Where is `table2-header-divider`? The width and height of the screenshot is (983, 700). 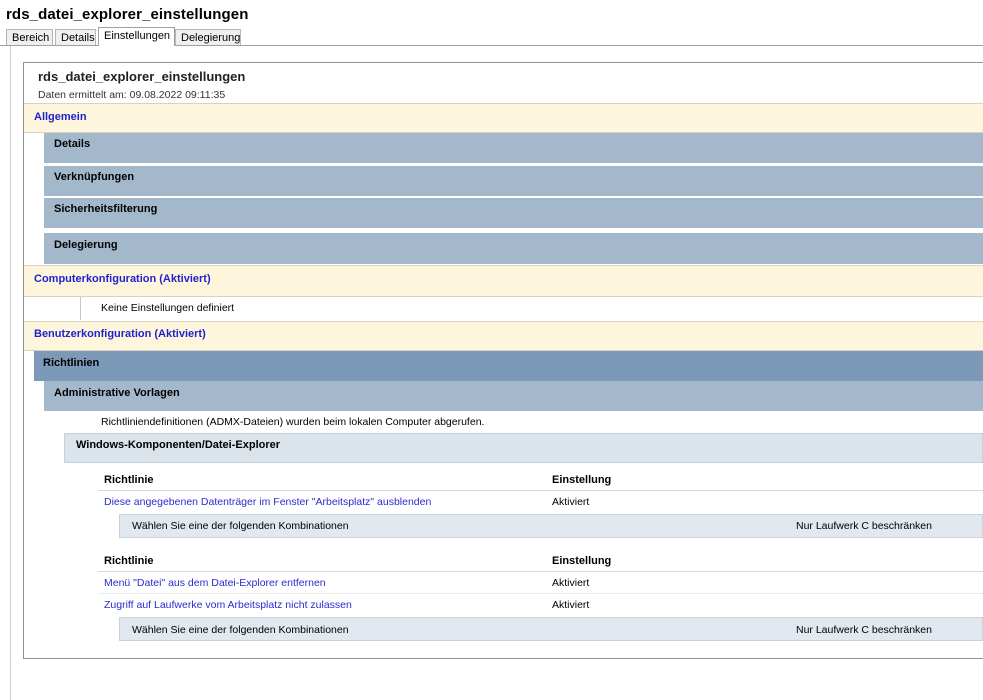 table2-header-divider is located at coordinates (540, 571).